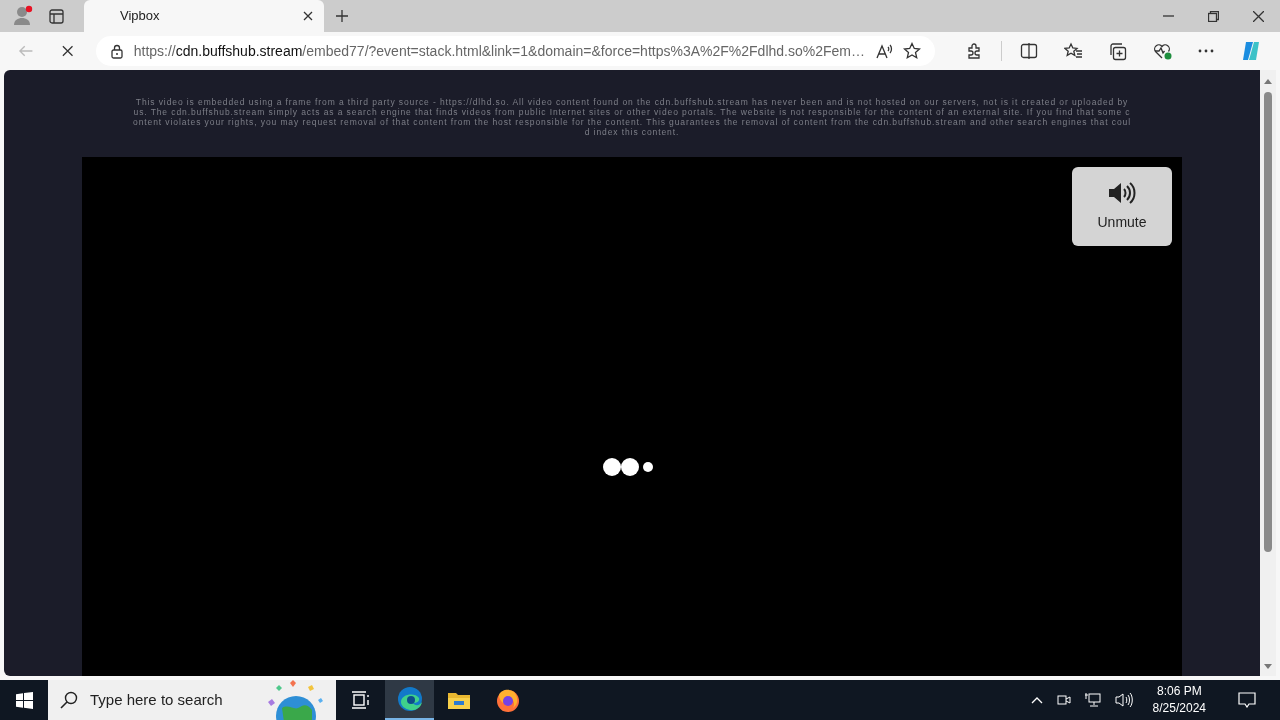 The image size is (1280, 720). Describe the element at coordinates (1123, 700) in the screenshot. I see `volume-icon` at that location.